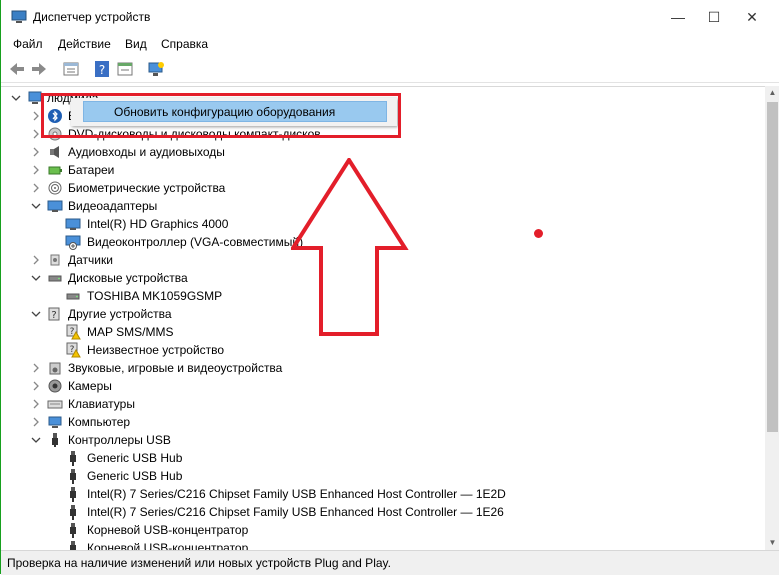  Describe the element at coordinates (538, 233) in the screenshot. I see `red-dot-marker` at that location.